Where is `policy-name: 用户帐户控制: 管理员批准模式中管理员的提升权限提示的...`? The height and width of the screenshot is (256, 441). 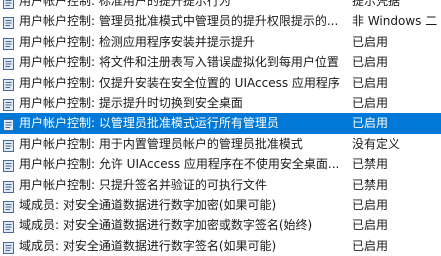 policy-name: 用户帐户控制: 管理员批准模式中管理员的提升权限提示的... is located at coordinates (179, 21).